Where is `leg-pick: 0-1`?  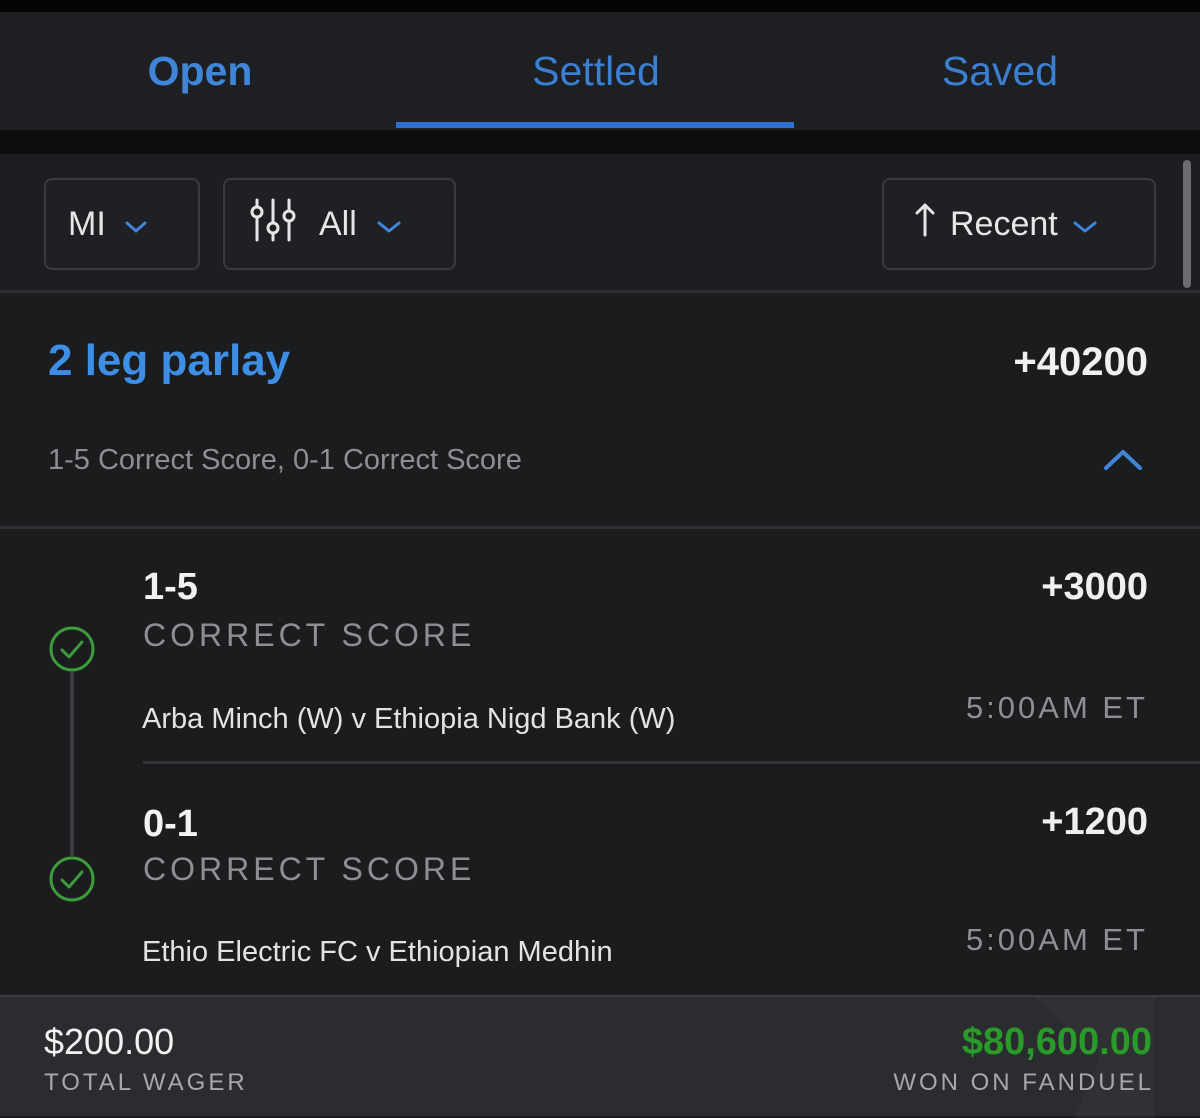 leg-pick: 0-1 is located at coordinates (170, 824).